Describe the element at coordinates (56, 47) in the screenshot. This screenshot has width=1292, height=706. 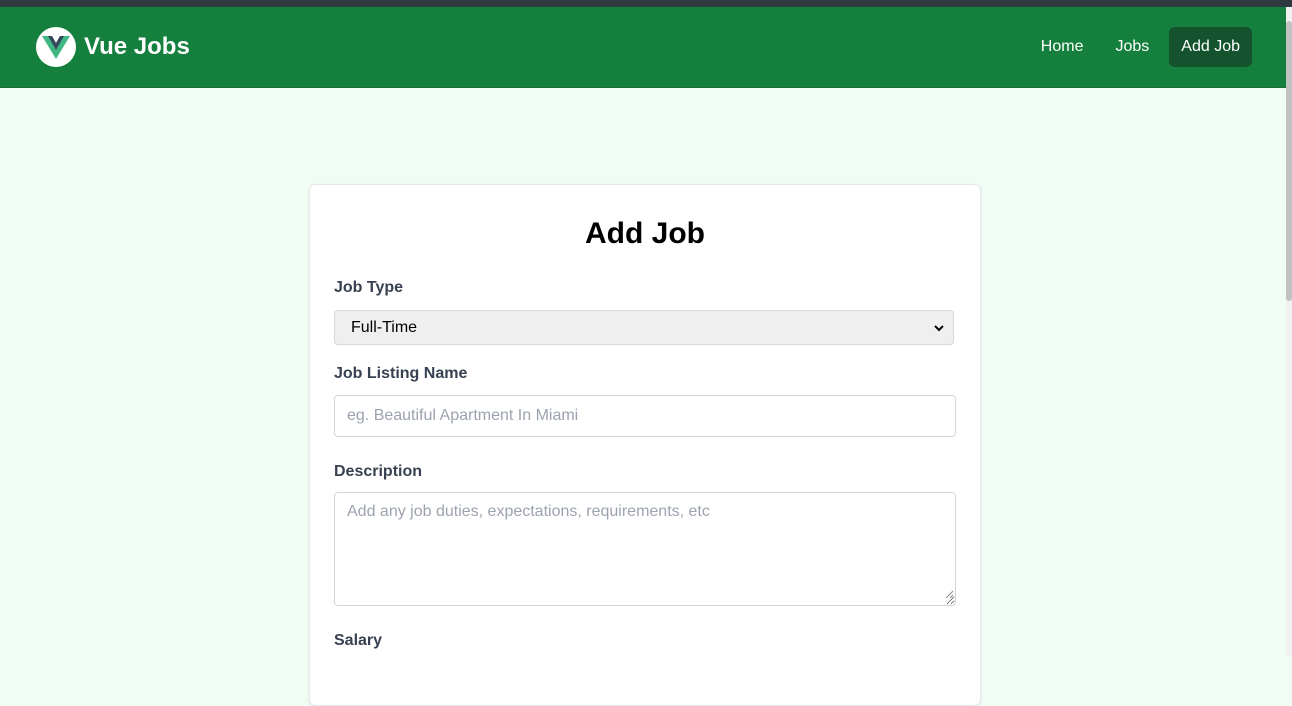
I see `vue-logo-icon` at that location.